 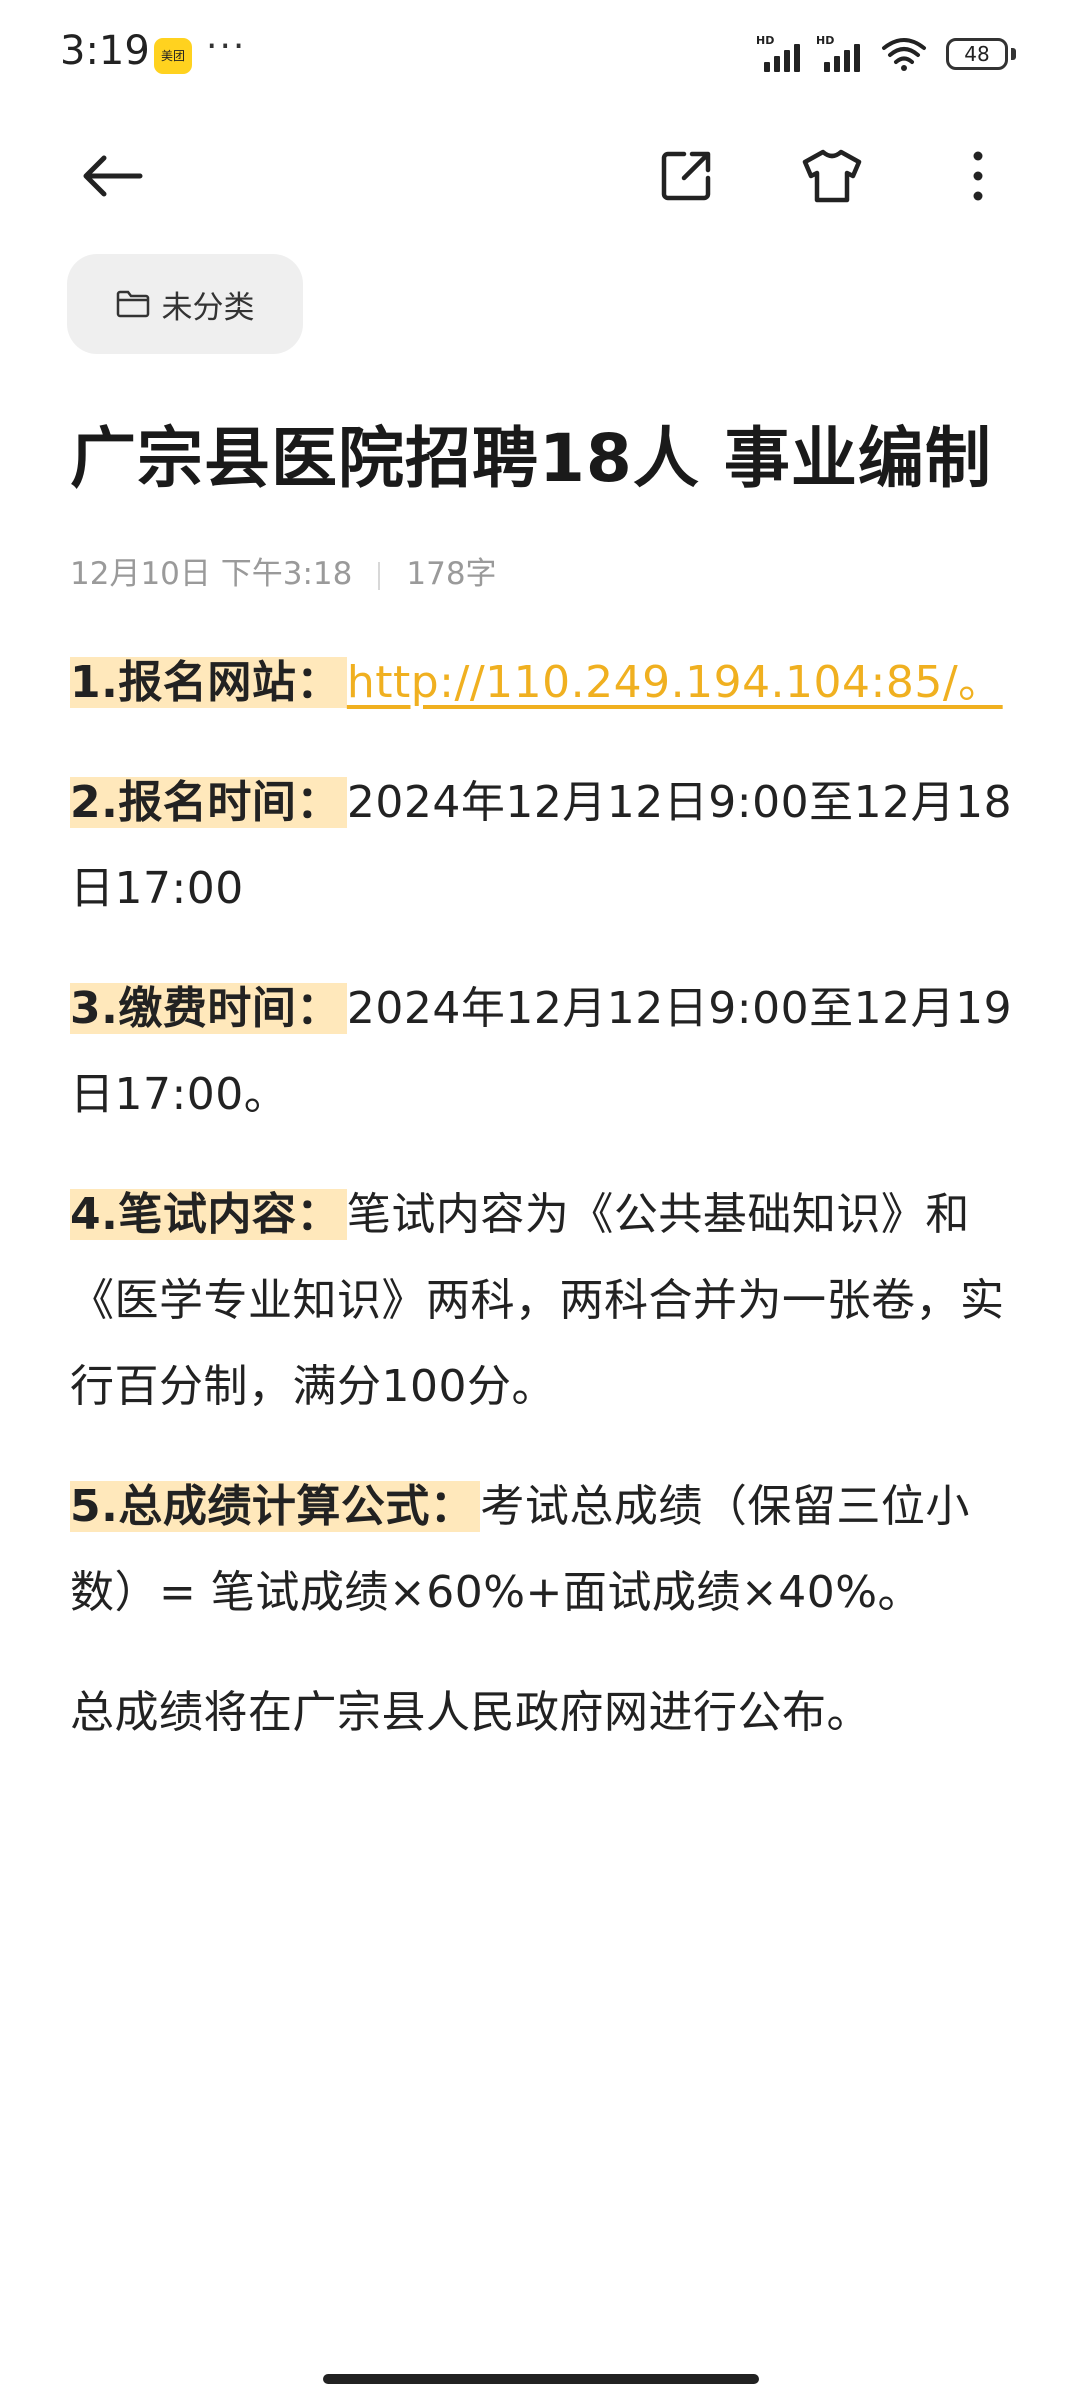 I want to click on back-button, so click(x=112, y=176).